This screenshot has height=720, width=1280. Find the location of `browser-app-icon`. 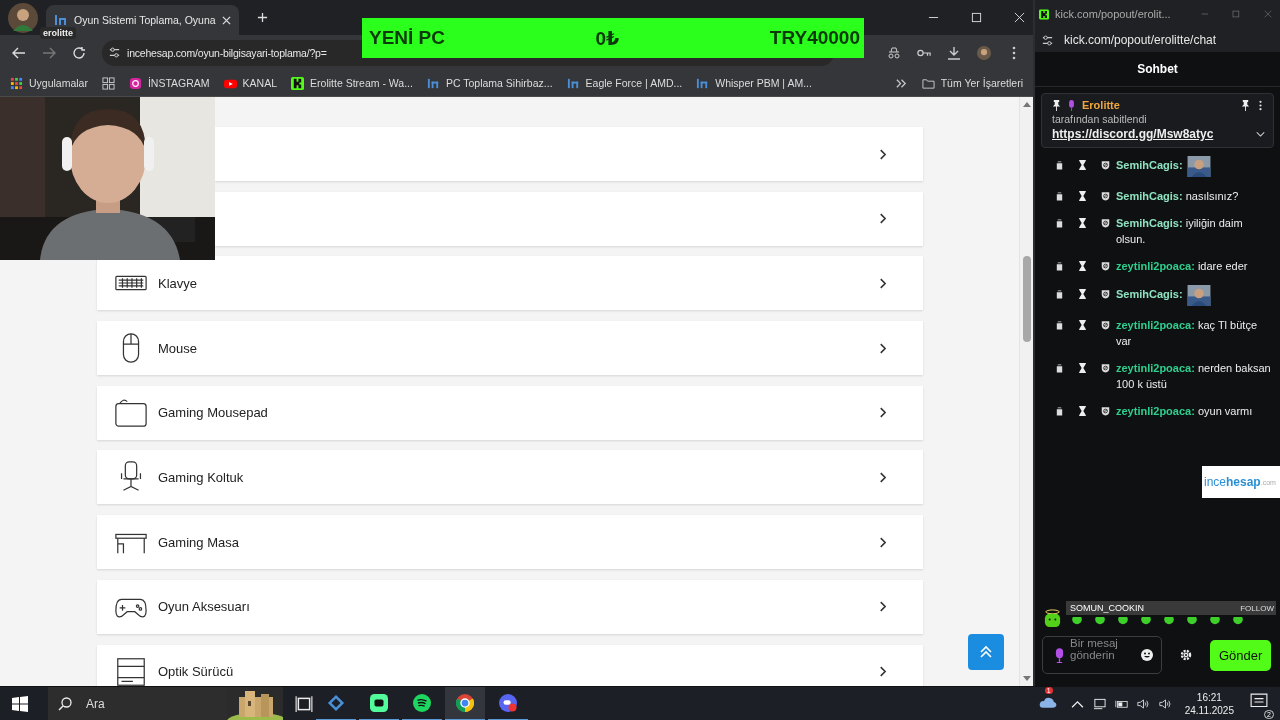

browser-app-icon is located at coordinates (465, 703).